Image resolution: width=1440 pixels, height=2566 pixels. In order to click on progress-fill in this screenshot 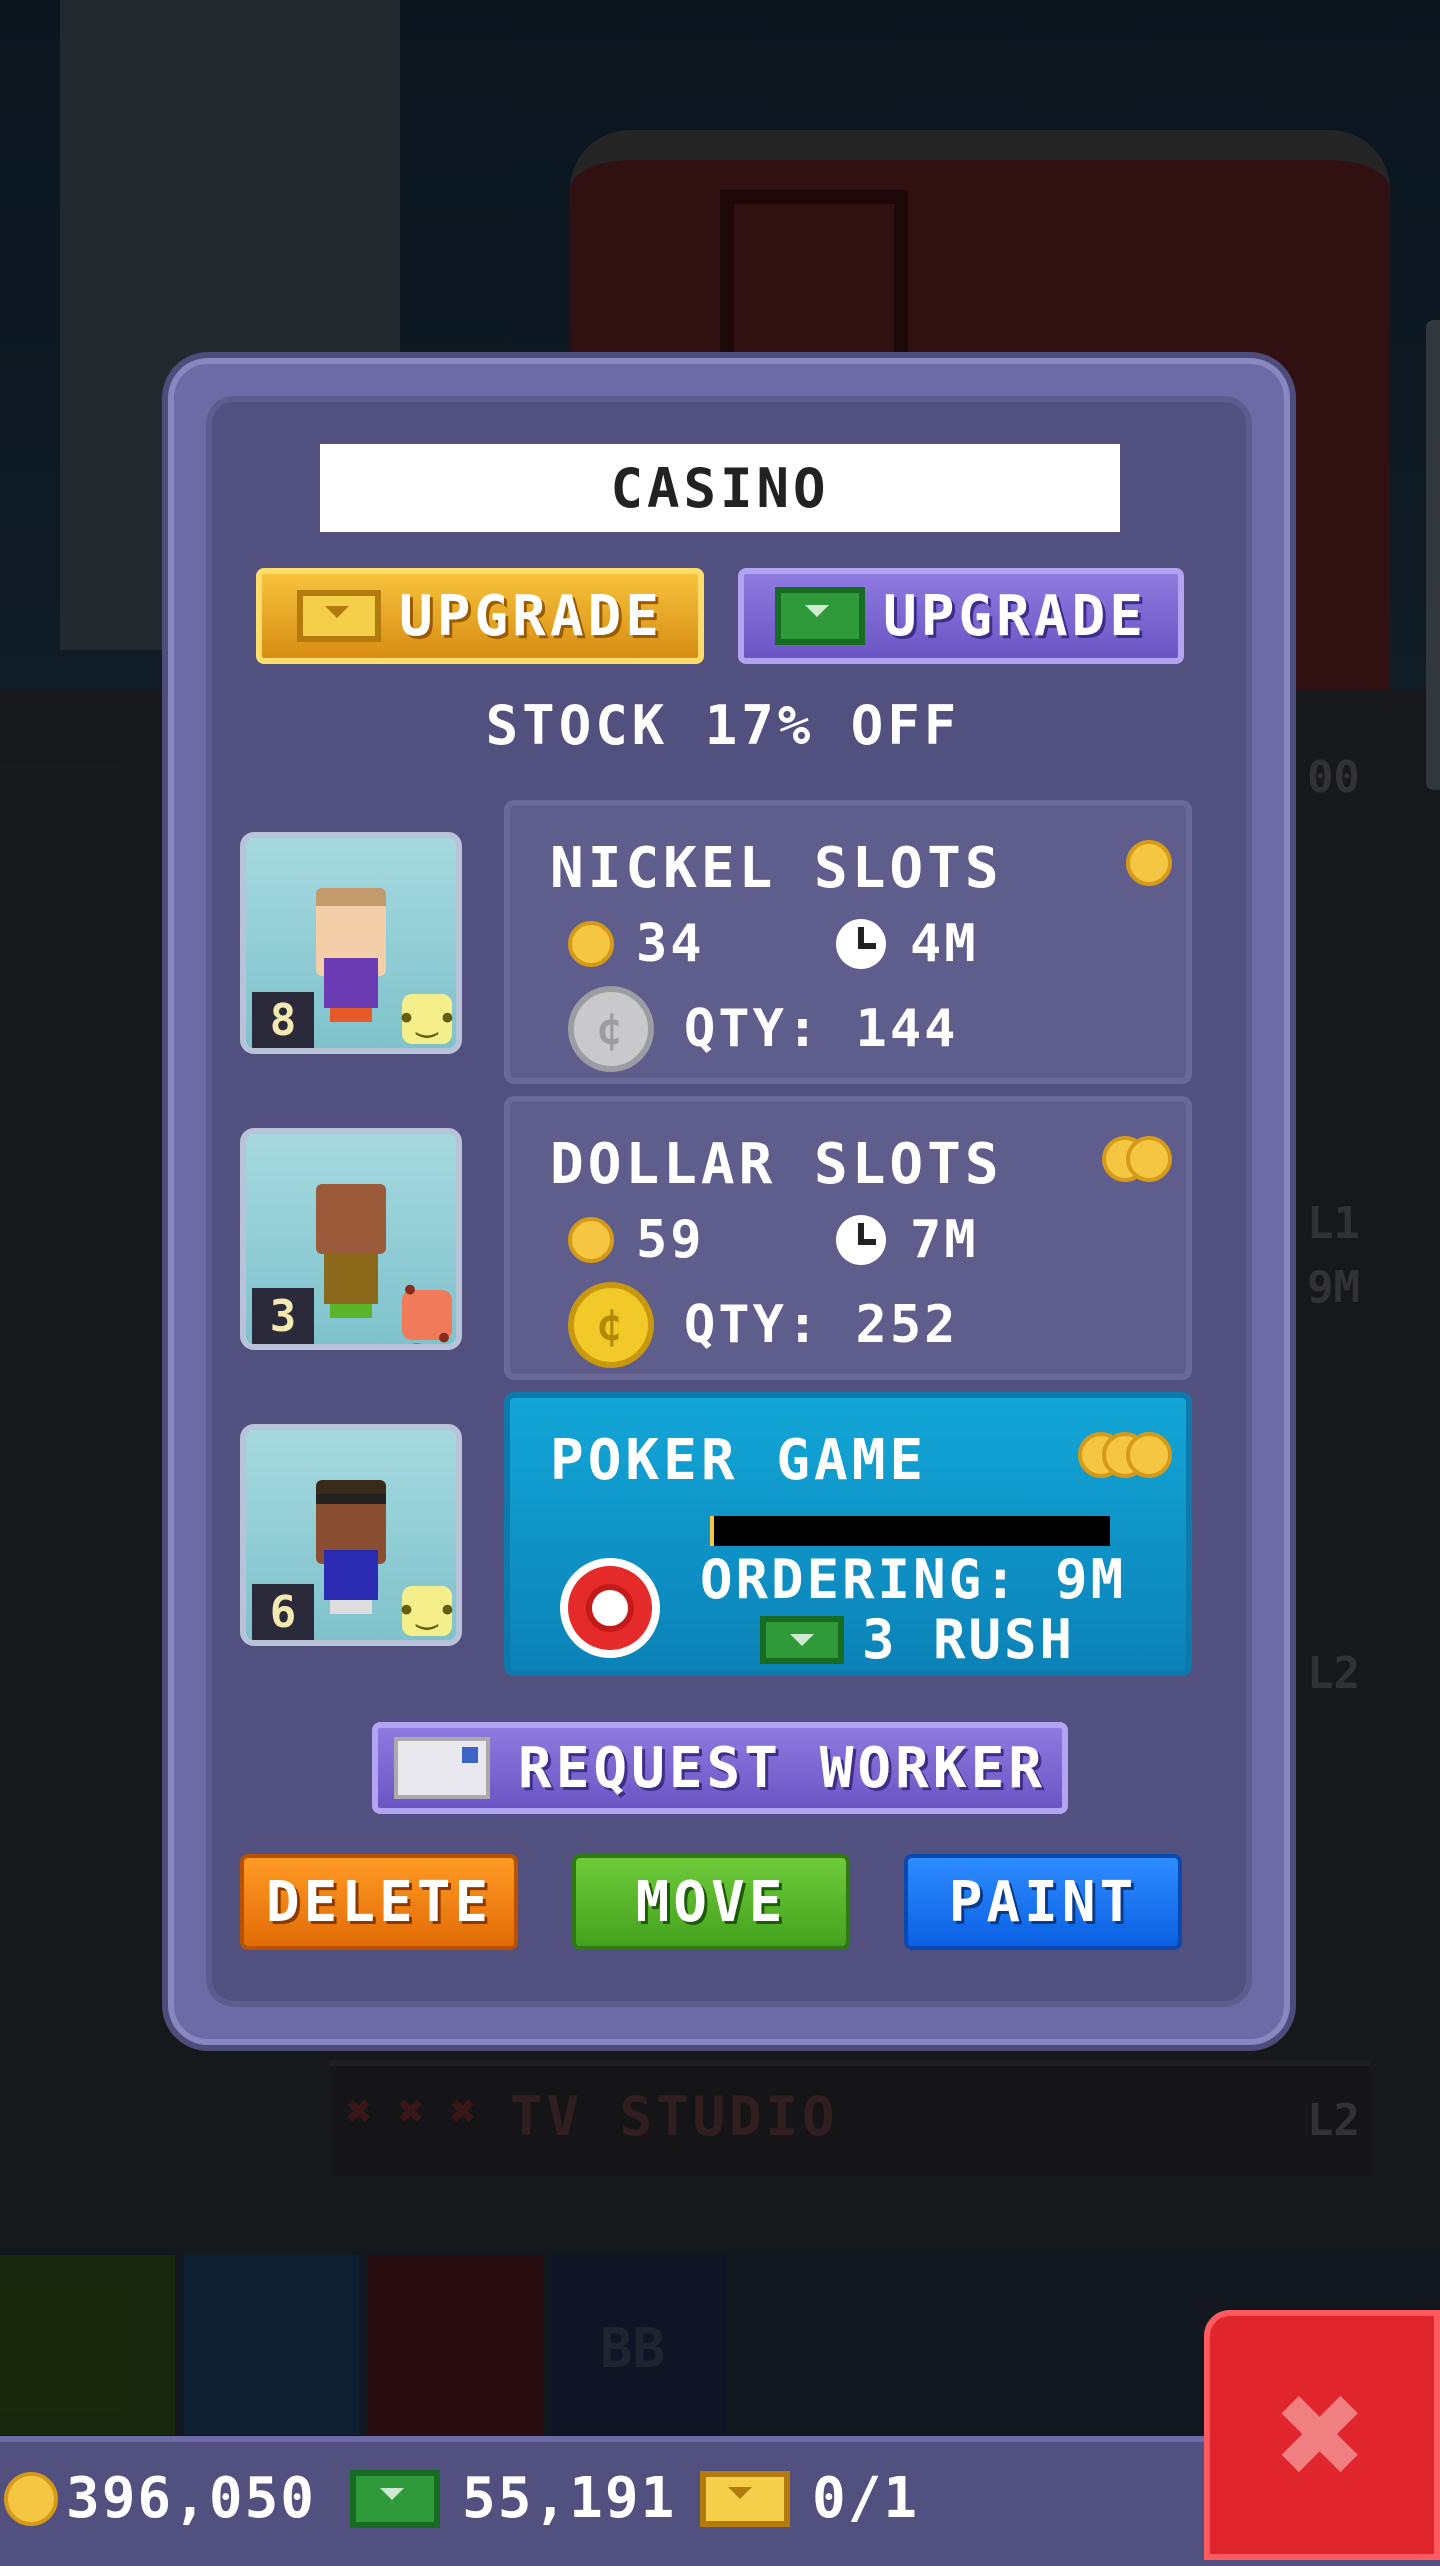, I will do `click(712, 1531)`.